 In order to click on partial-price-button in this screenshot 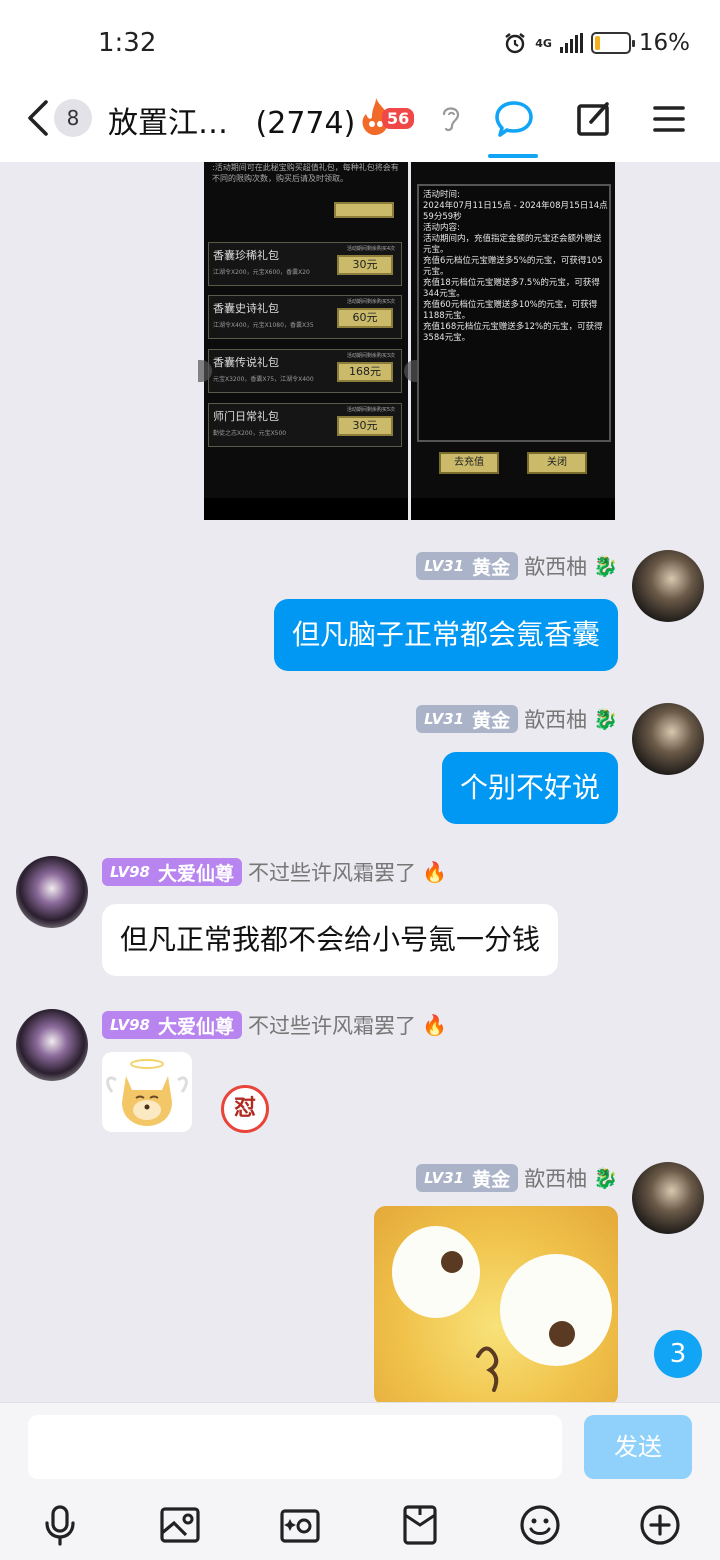, I will do `click(364, 210)`.